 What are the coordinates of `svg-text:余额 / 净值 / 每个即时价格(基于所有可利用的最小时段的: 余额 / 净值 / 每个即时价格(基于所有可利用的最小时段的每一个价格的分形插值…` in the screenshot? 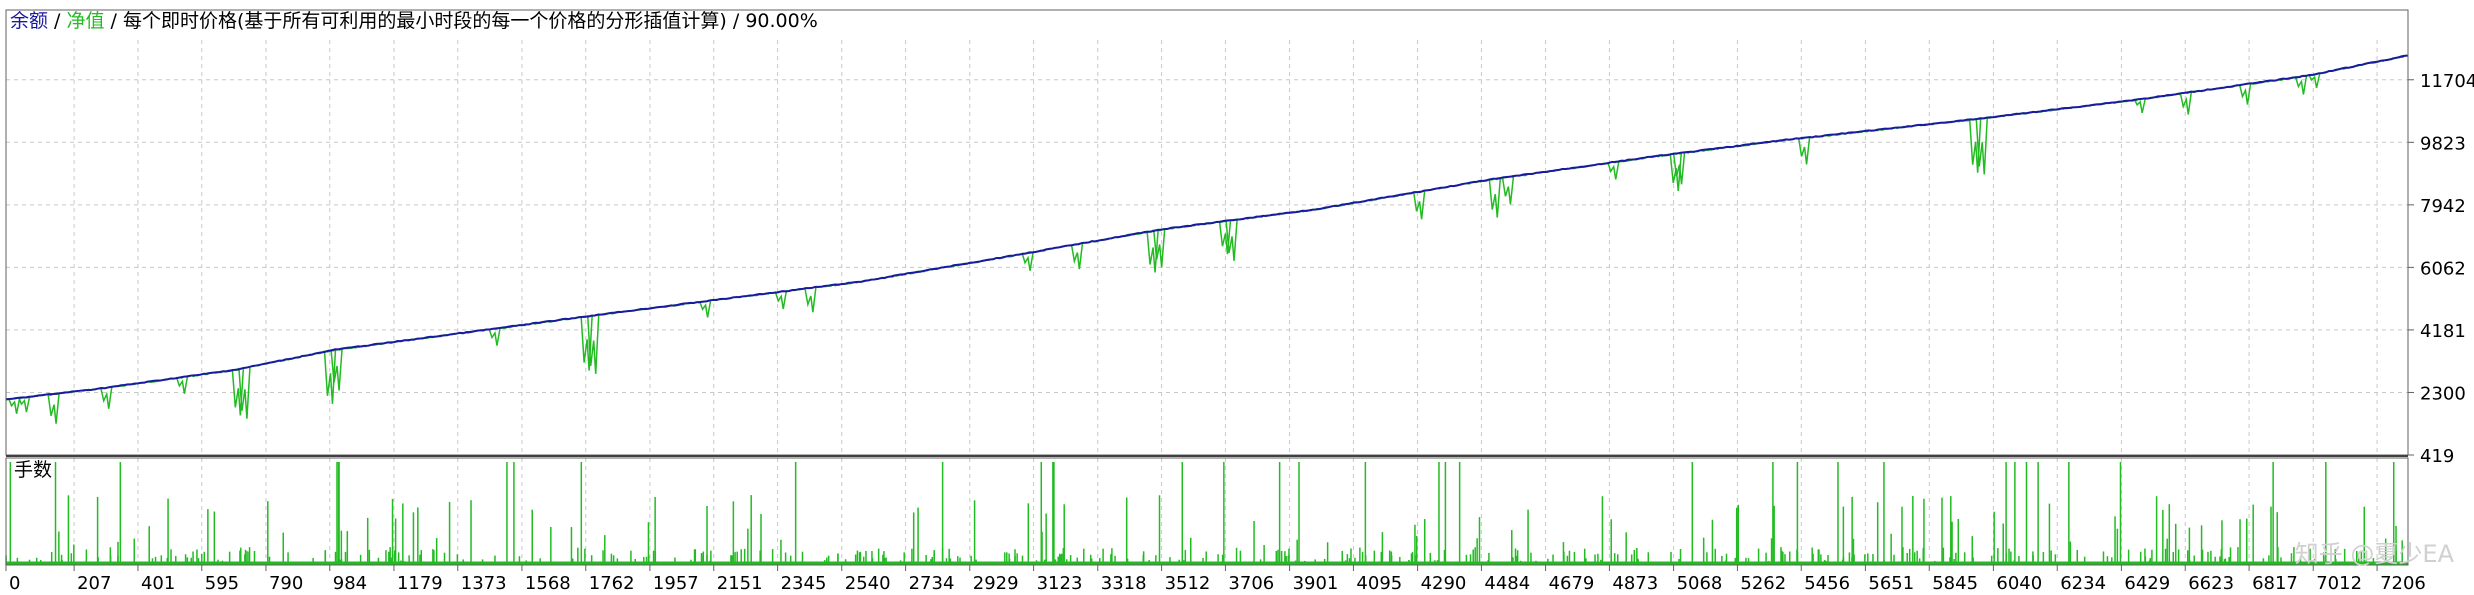 It's located at (414, 21).